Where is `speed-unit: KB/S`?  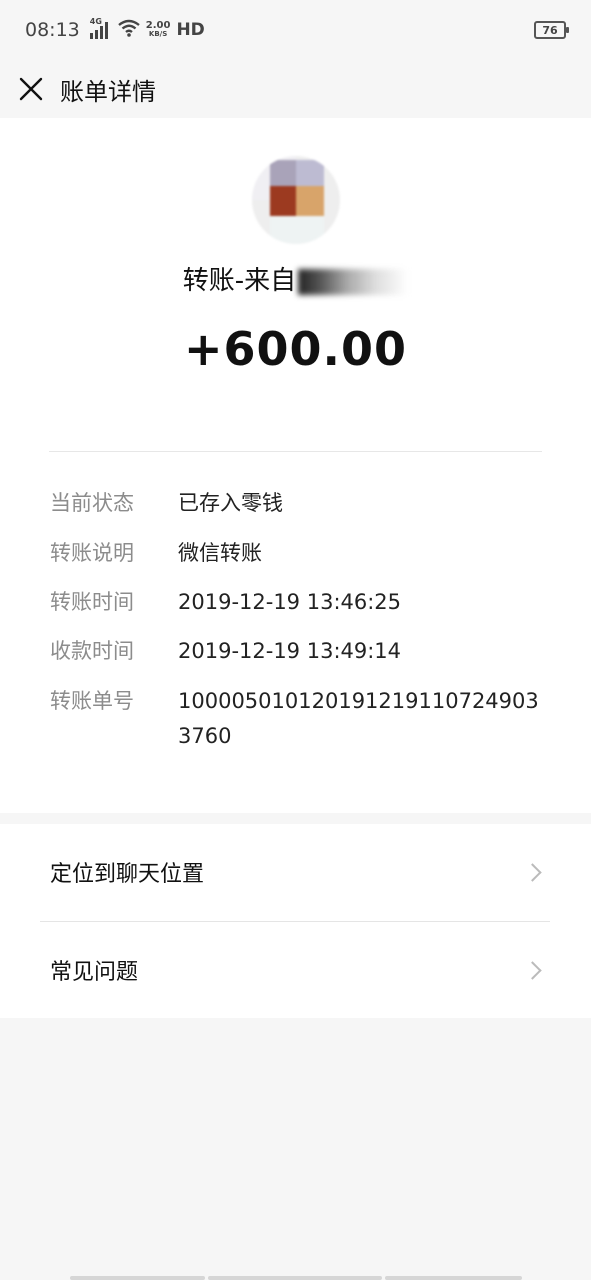
speed-unit: KB/S is located at coordinates (158, 34).